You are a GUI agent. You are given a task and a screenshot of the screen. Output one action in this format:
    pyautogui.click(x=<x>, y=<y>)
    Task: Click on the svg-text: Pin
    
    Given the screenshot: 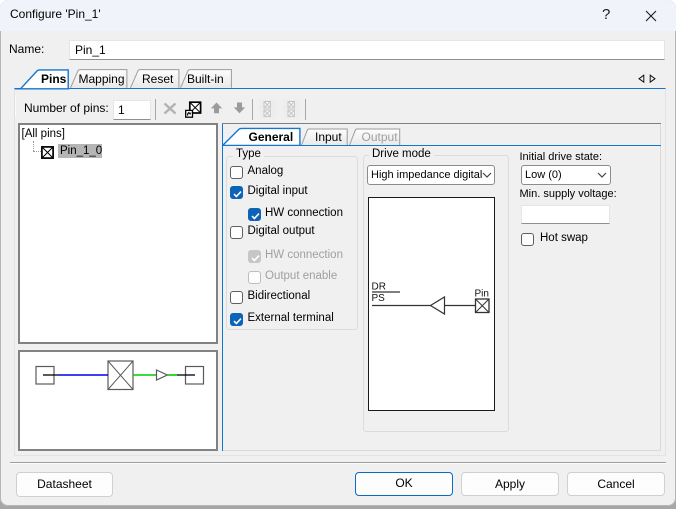 What is the action you would take?
    pyautogui.click(x=482, y=294)
    